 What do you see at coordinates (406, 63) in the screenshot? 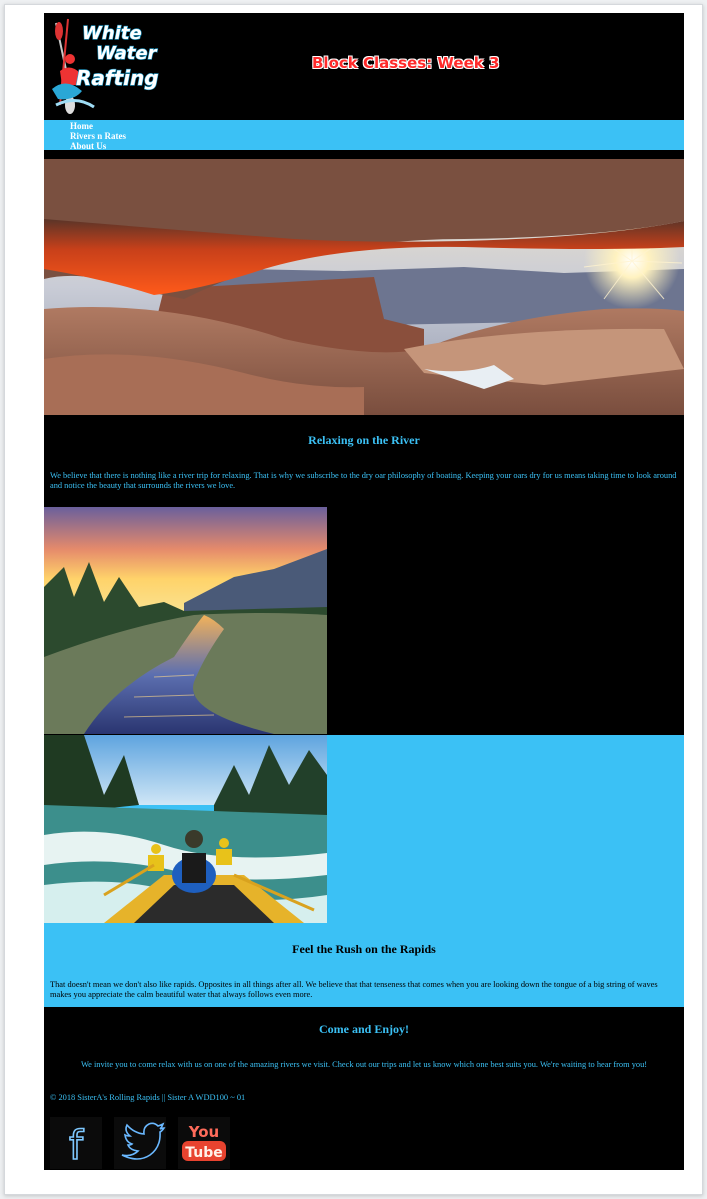
I see `header-title: Block Classes: Week 3` at bounding box center [406, 63].